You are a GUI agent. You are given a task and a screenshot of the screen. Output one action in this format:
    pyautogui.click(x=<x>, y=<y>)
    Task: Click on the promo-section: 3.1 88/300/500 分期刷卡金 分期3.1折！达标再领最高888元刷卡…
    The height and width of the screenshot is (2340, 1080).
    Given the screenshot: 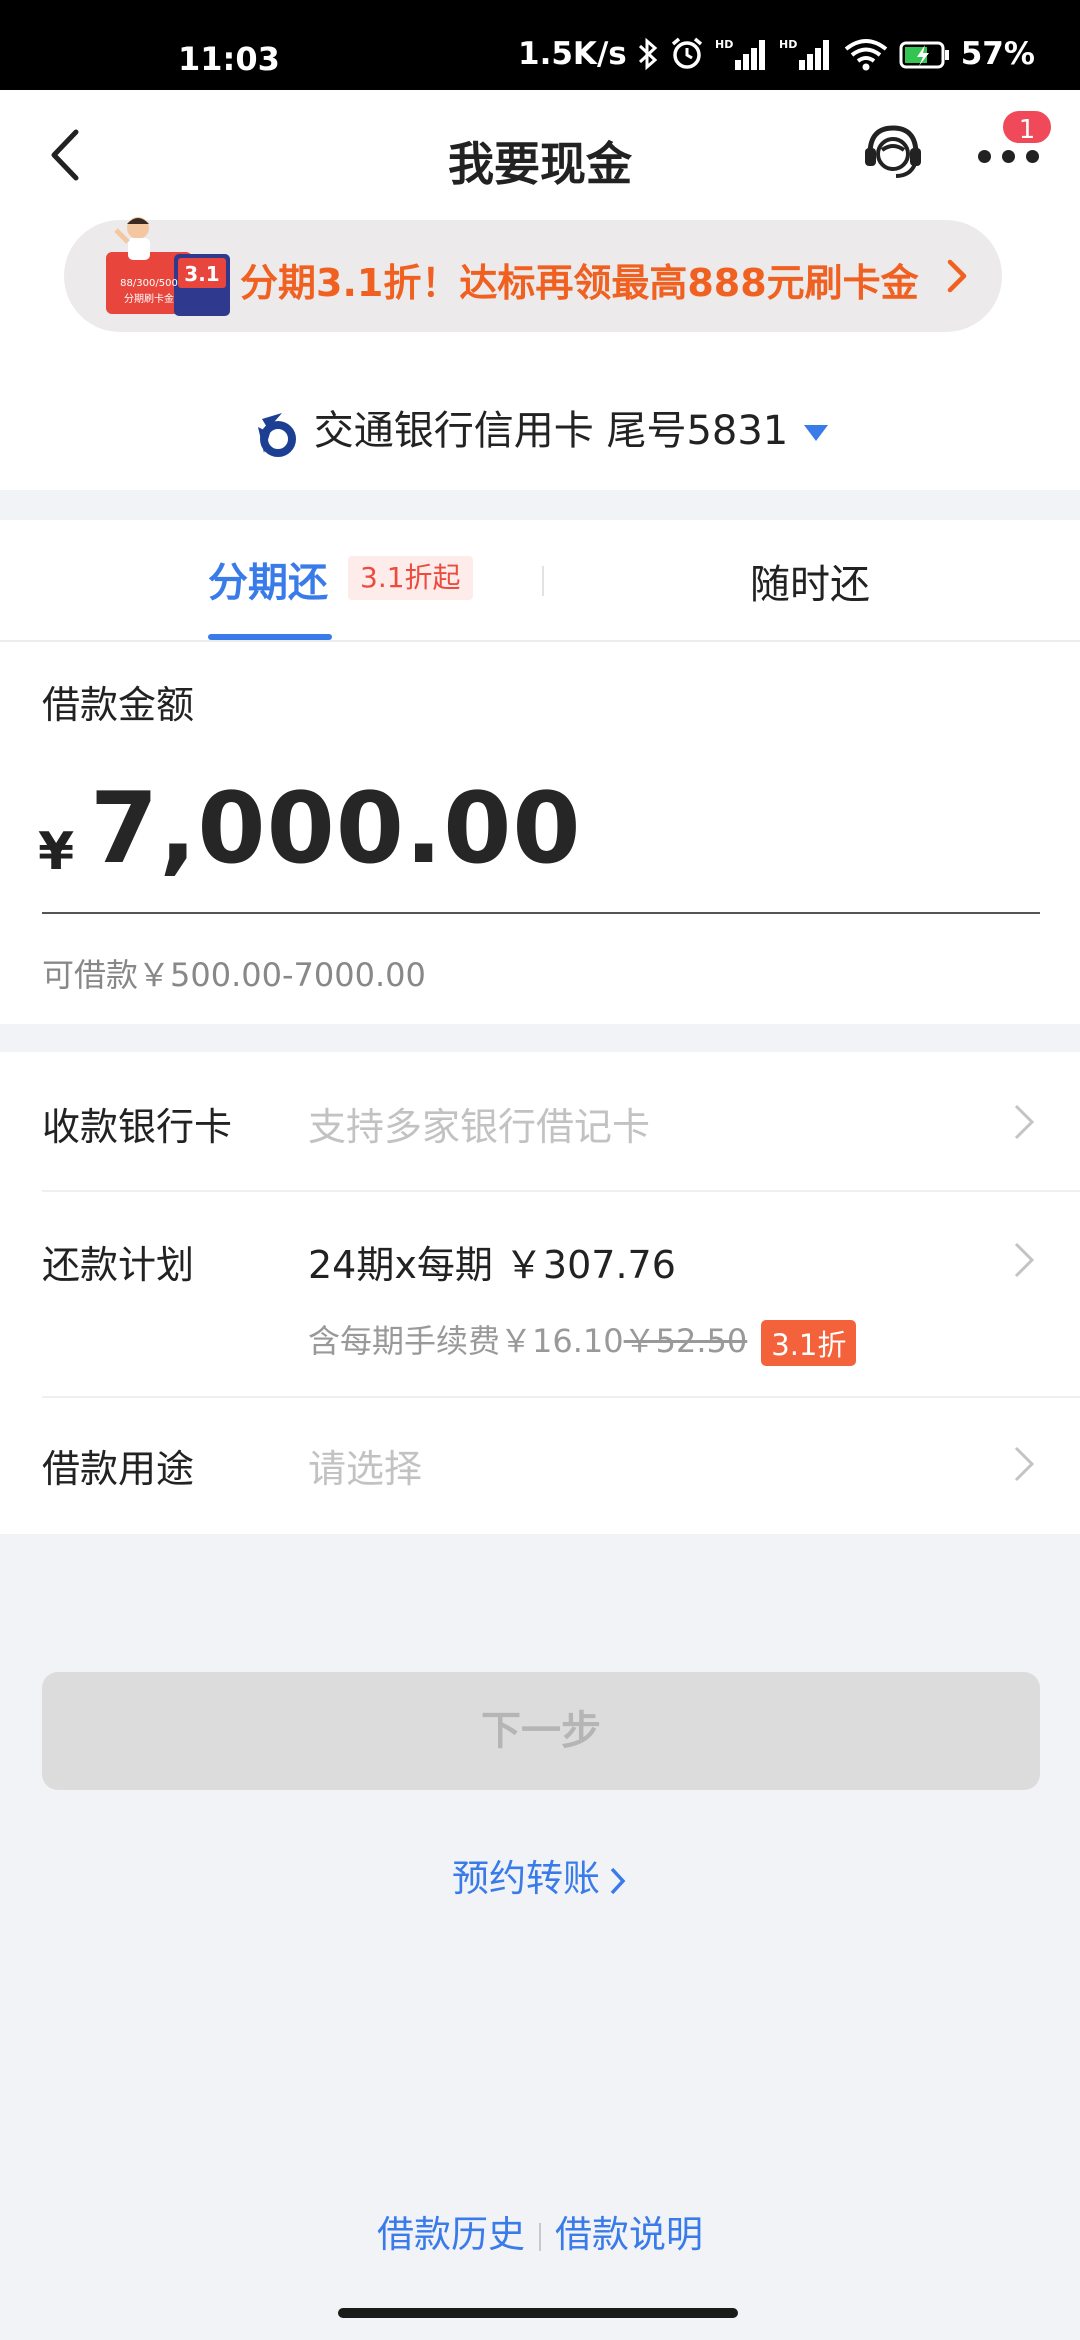 What is the action you would take?
    pyautogui.click(x=540, y=353)
    